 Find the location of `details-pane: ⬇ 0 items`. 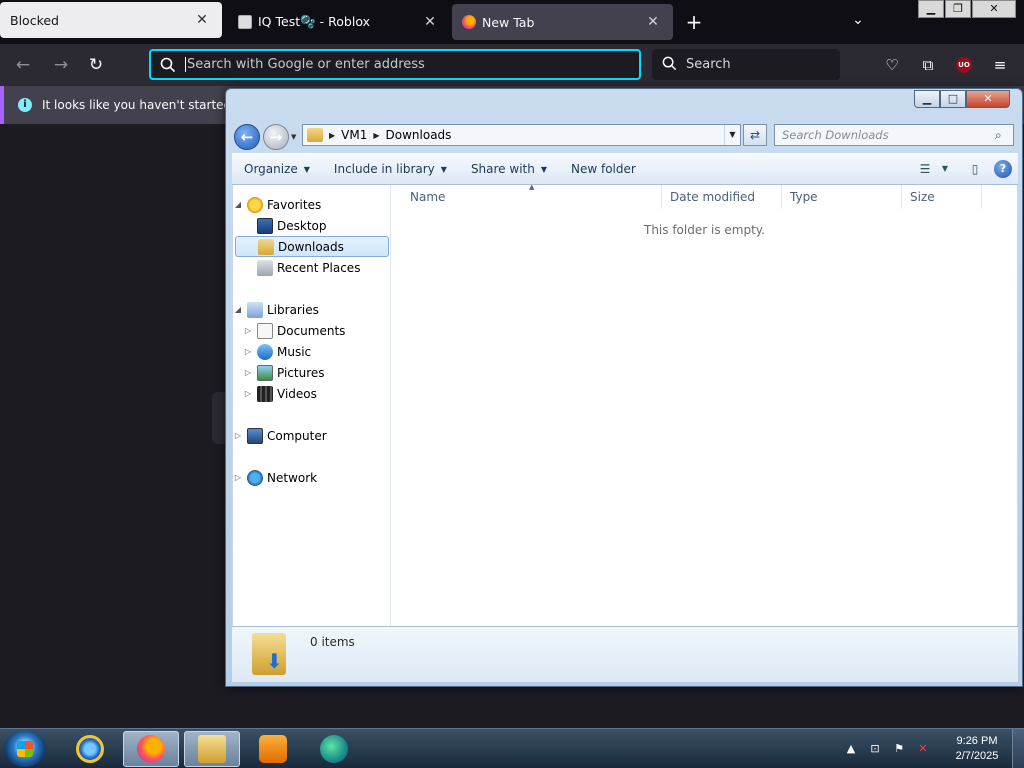

details-pane: ⬇ 0 items is located at coordinates (625, 654).